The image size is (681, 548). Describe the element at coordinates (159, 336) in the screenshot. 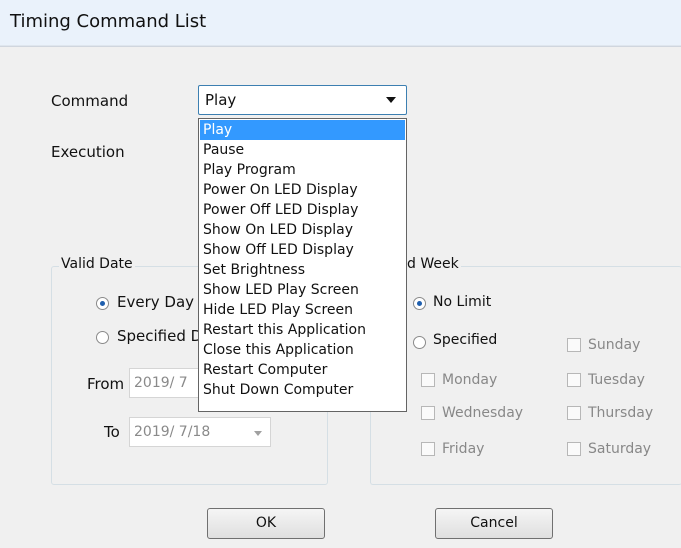

I see `specified-date-label: Specified D` at that location.